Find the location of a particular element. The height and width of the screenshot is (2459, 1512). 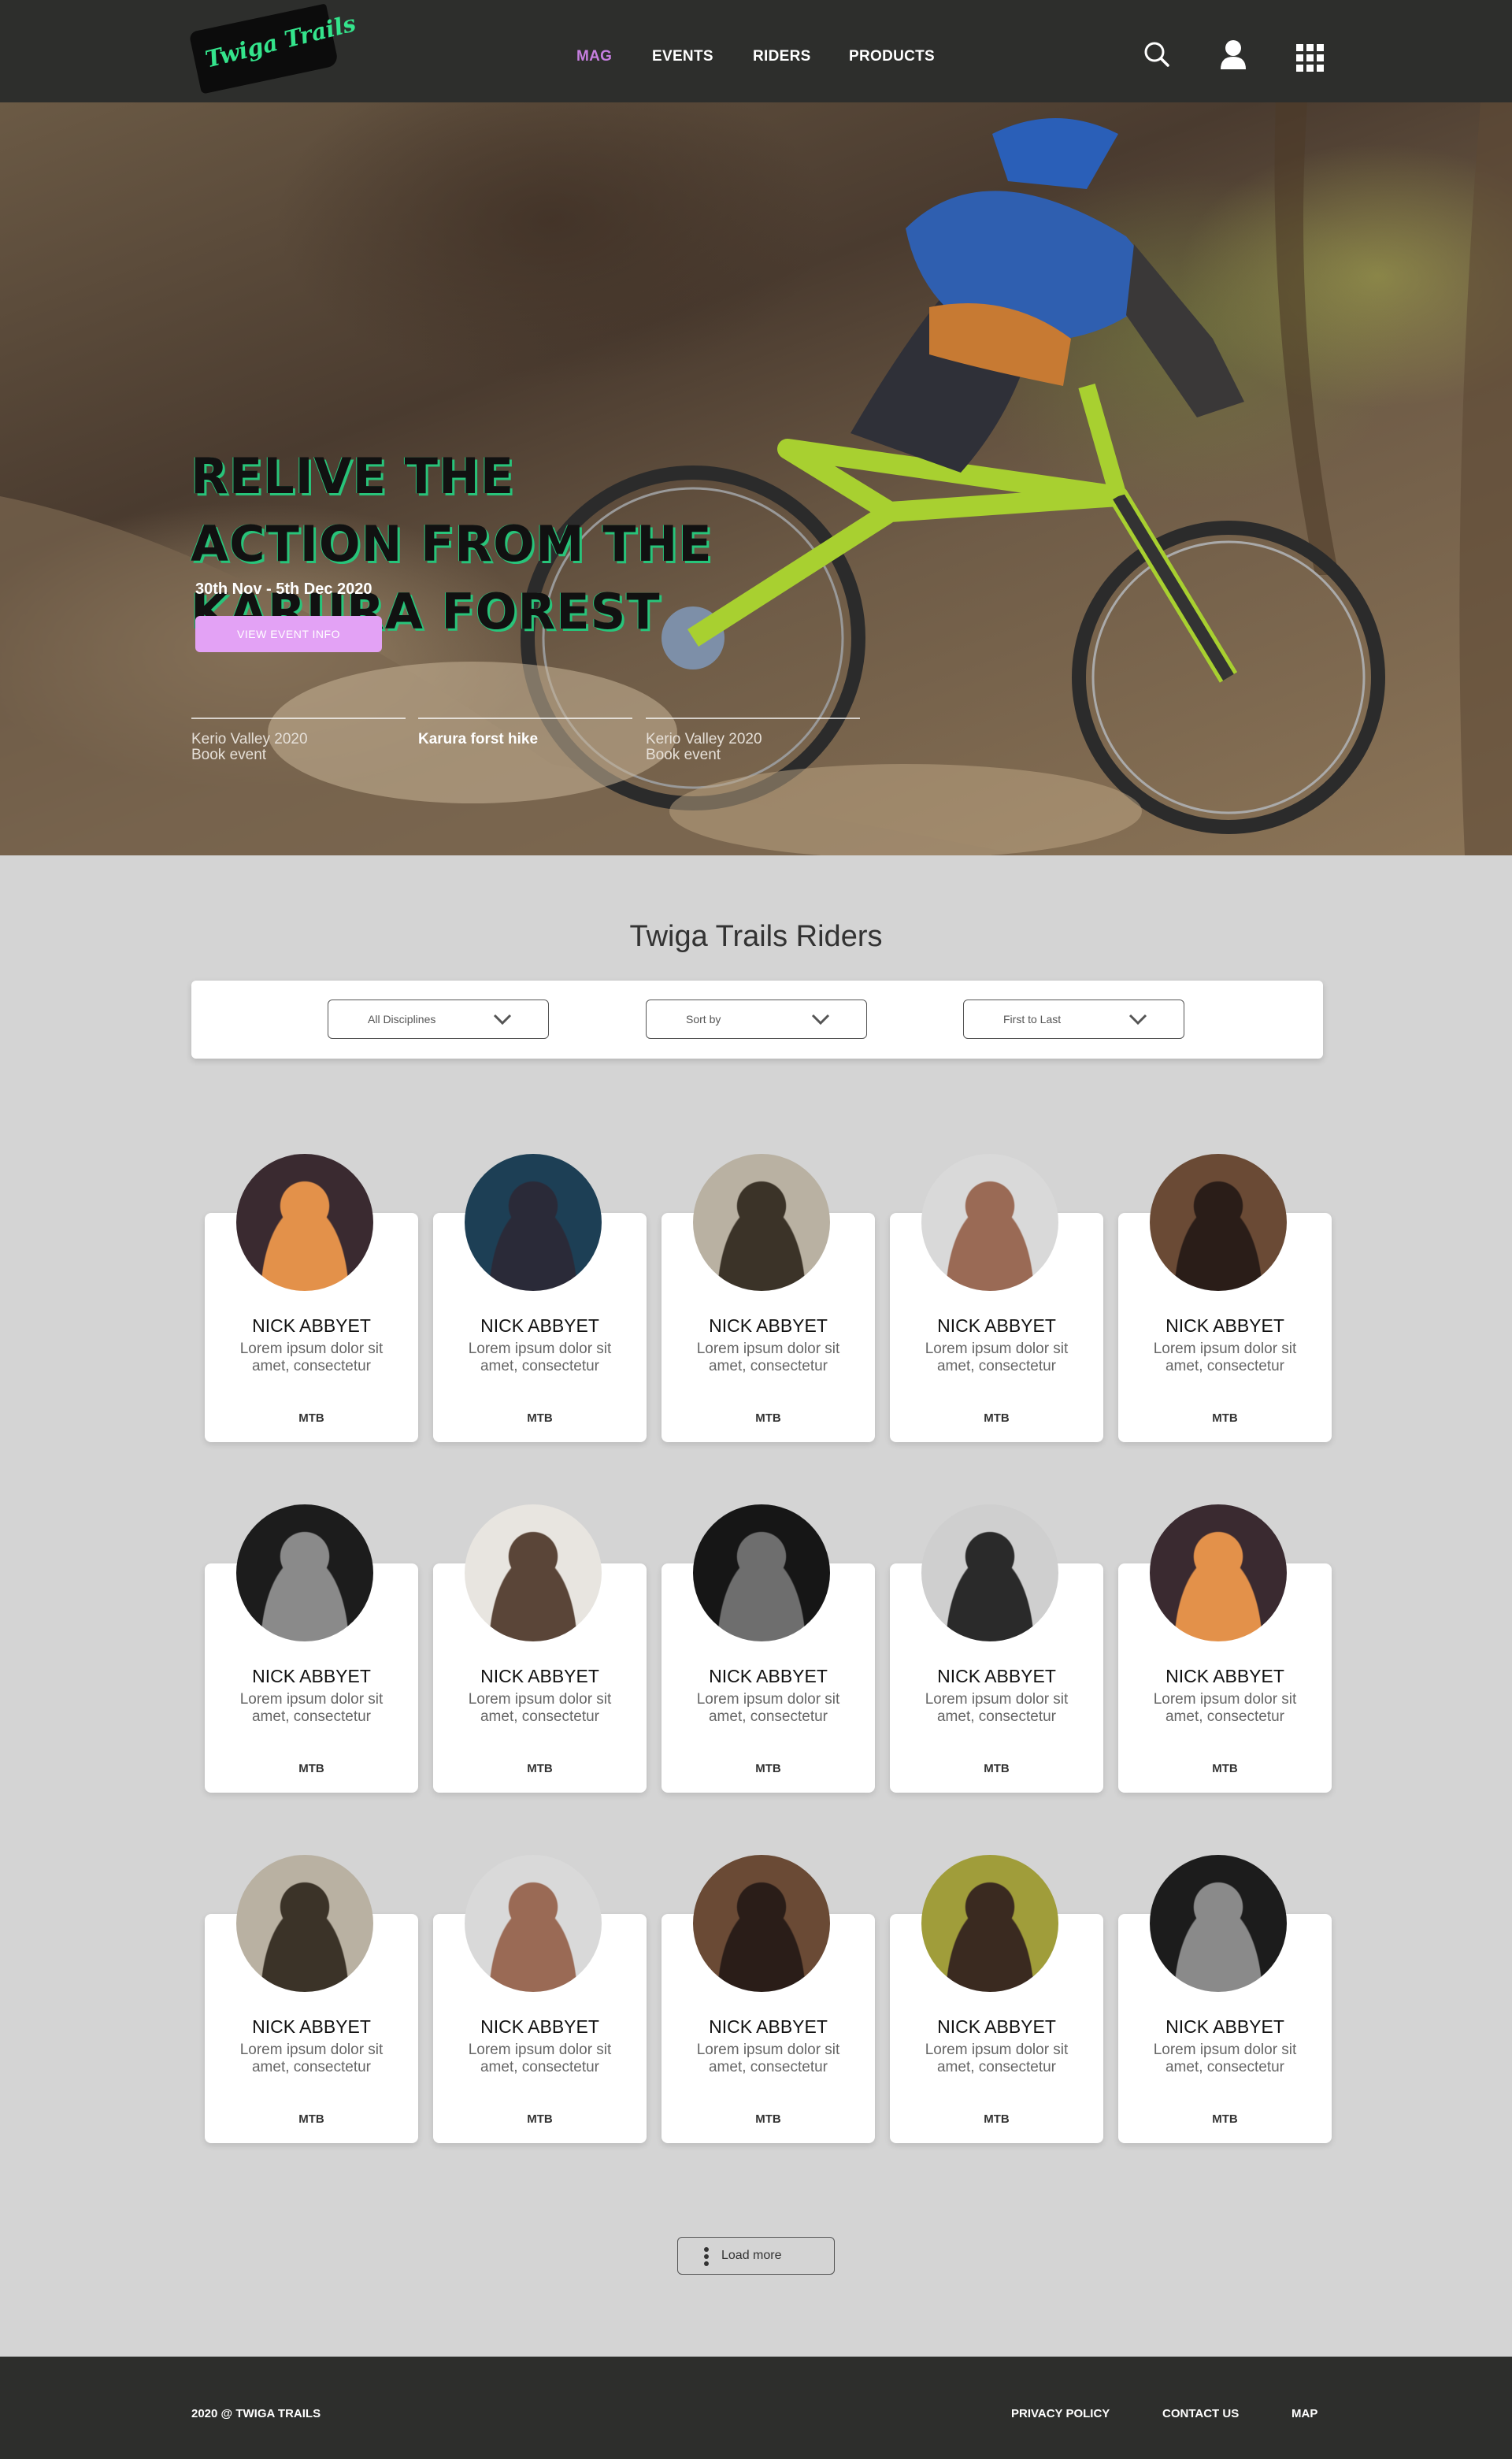

filter-bar: All Disciplines Sort by First to Last is located at coordinates (757, 1020).